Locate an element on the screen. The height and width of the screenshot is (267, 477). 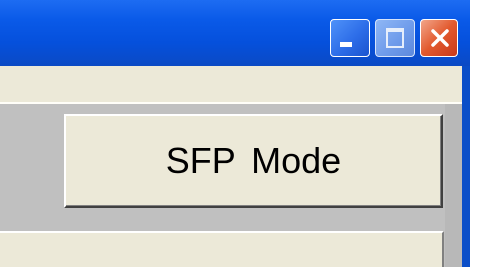
close-icon is located at coordinates (440, 38).